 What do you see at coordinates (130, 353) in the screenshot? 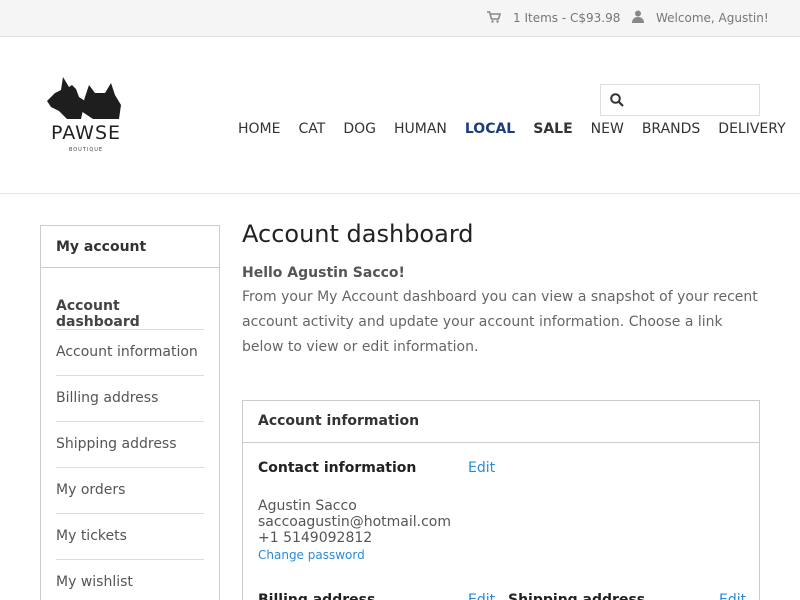
I see `sidebar-item-account-information: Account information` at bounding box center [130, 353].